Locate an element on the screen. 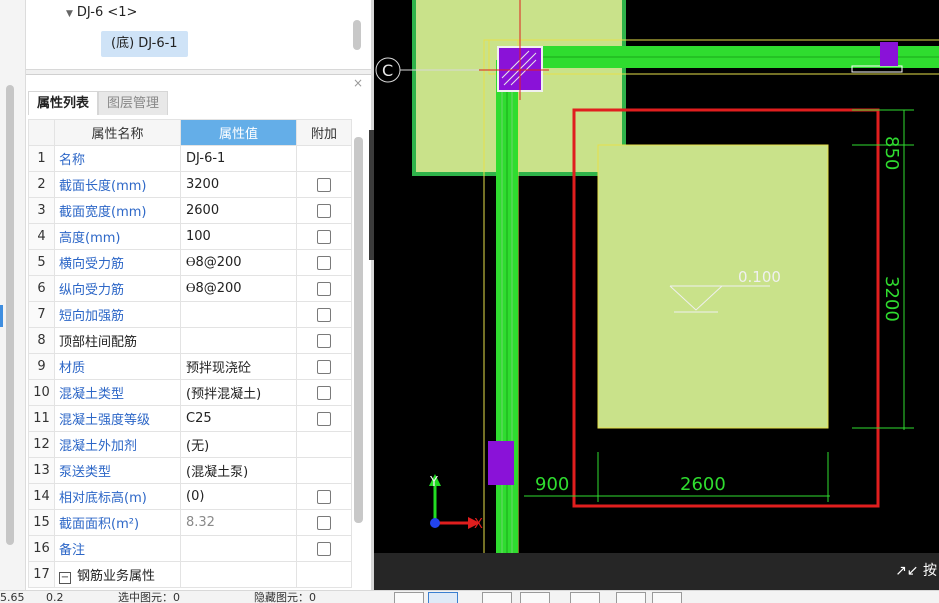 Image resolution: width=939 pixels, height=603 pixels. property-name-label: 泵送类型 is located at coordinates (85, 472).